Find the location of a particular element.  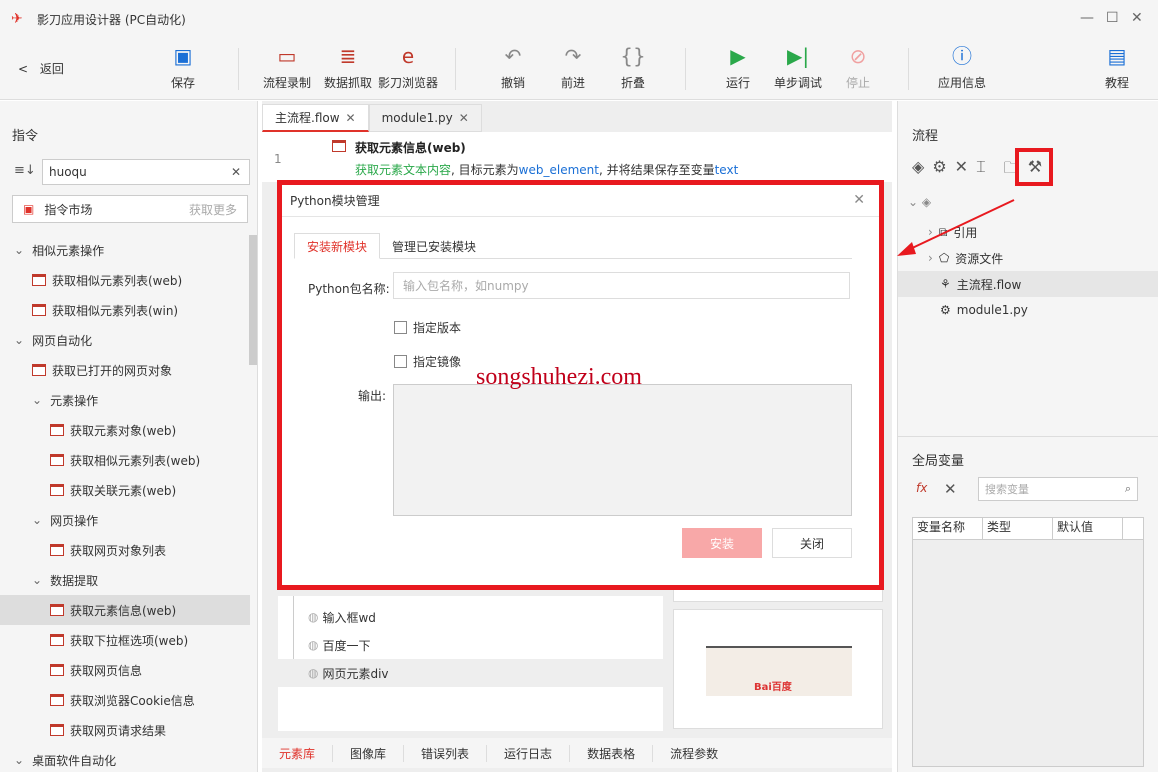

back-button: < 返回 is located at coordinates (41, 68).